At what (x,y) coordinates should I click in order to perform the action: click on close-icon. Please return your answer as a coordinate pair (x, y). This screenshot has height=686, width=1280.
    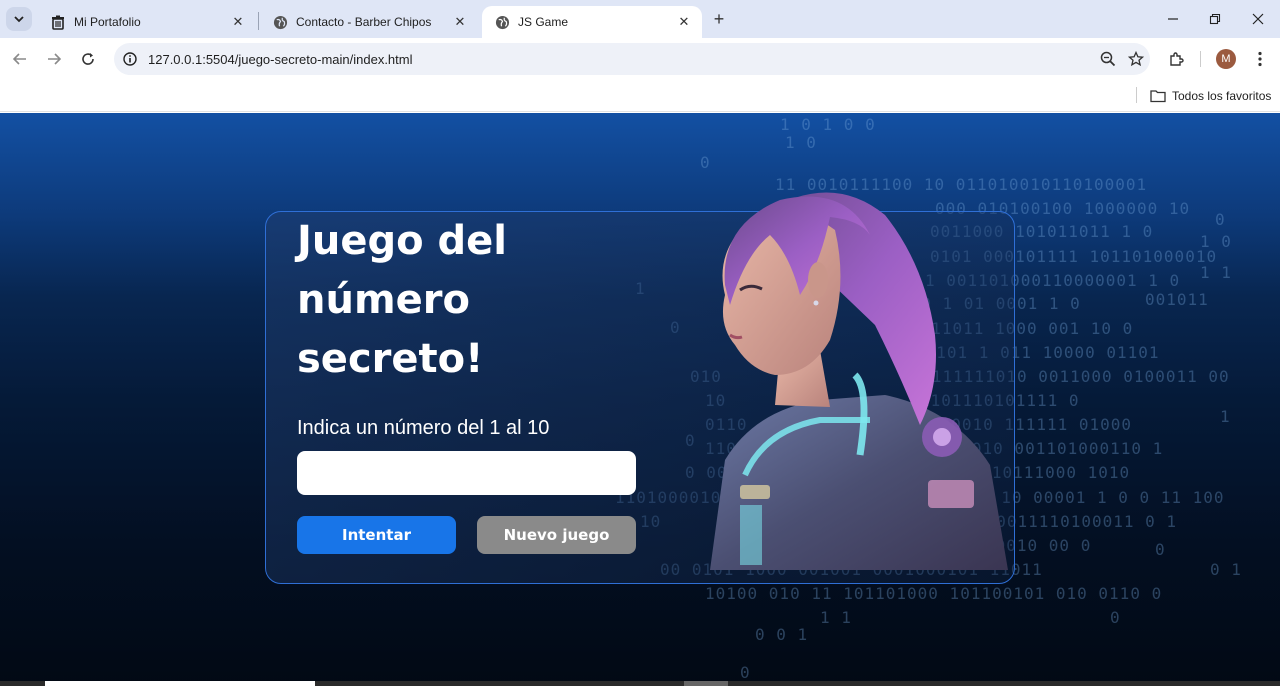
    Looking at the image, I should click on (1258, 19).